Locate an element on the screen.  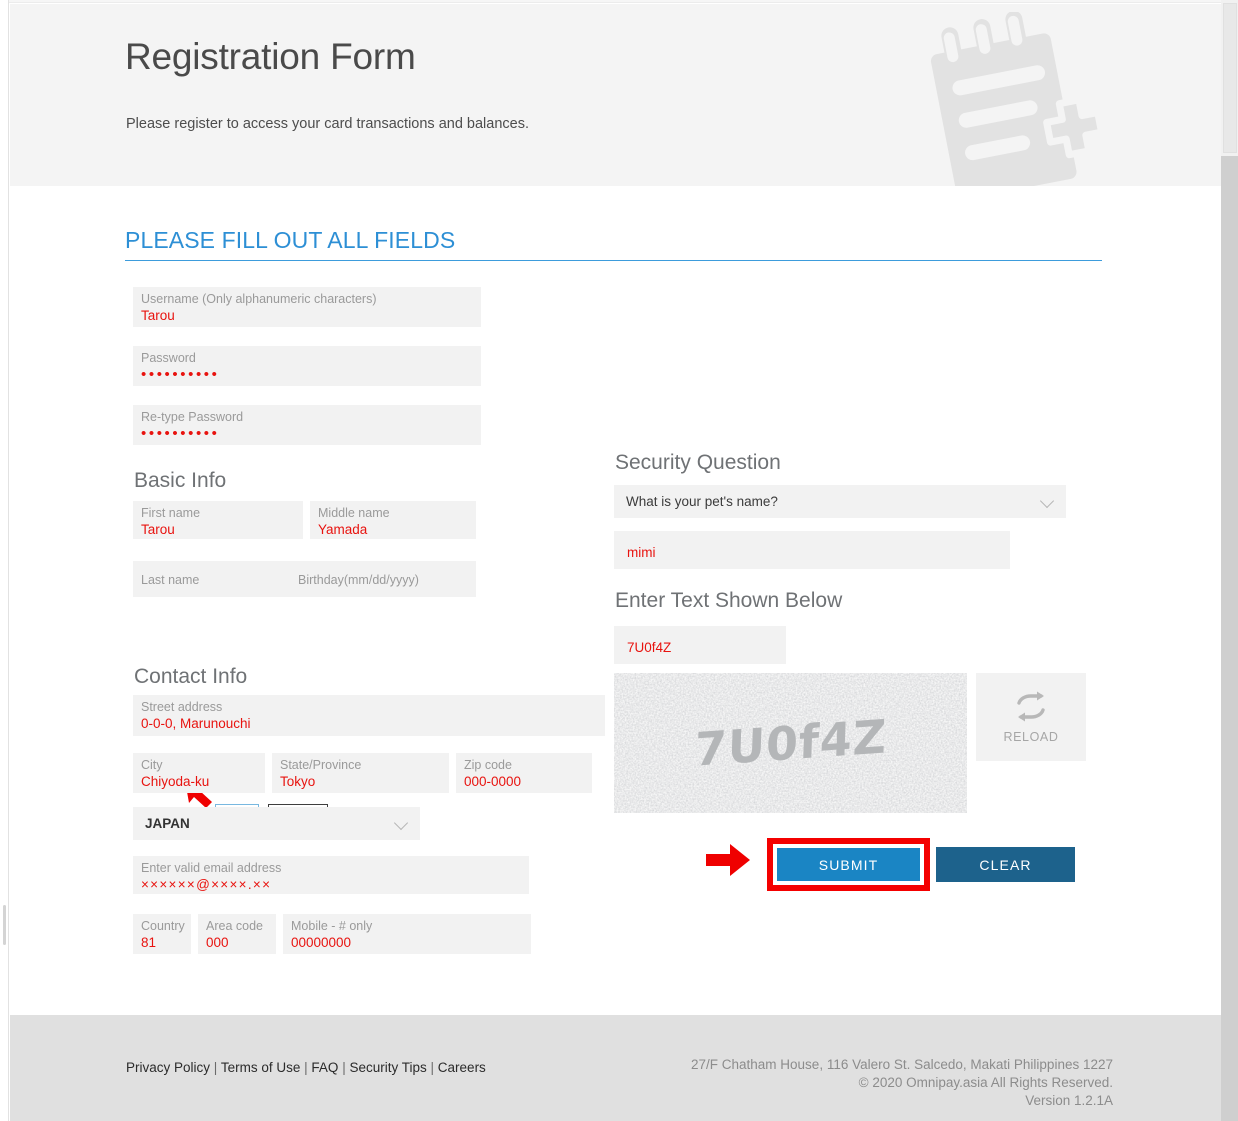
footer-link-privacy-policy: Privacy Policy is located at coordinates (168, 1067).